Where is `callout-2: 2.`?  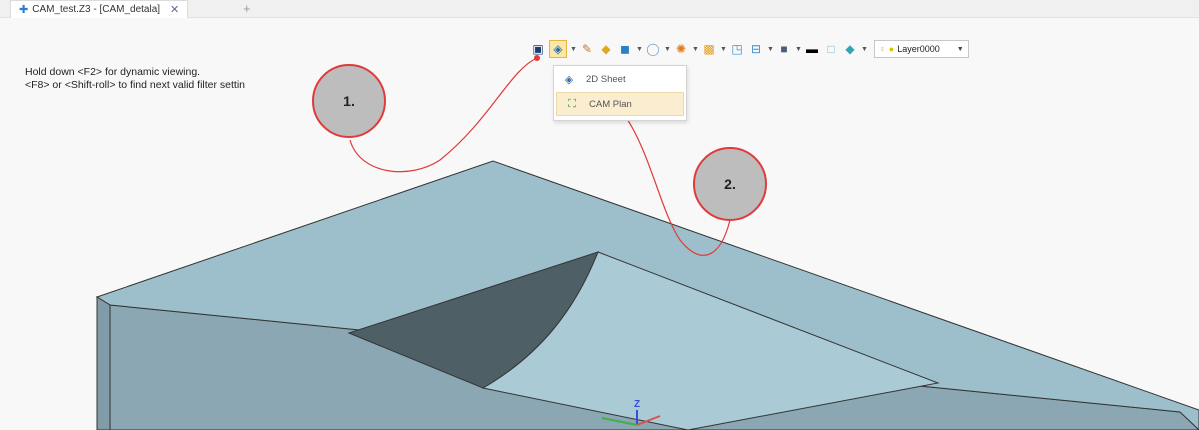 callout-2: 2. is located at coordinates (730, 184).